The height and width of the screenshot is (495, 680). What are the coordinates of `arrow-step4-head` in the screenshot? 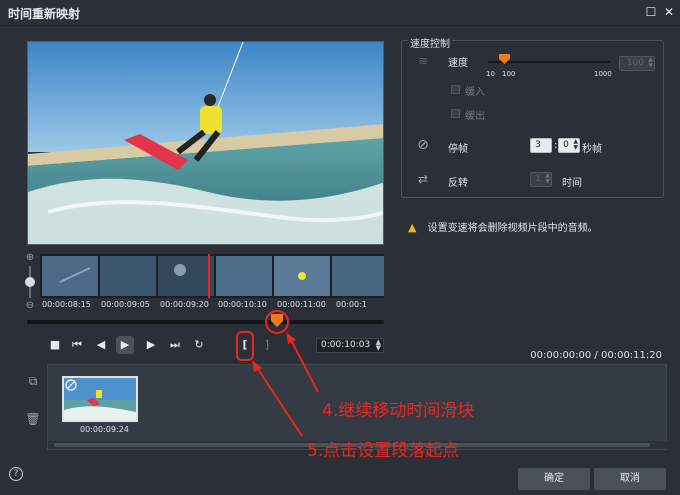 It's located at (291, 338).